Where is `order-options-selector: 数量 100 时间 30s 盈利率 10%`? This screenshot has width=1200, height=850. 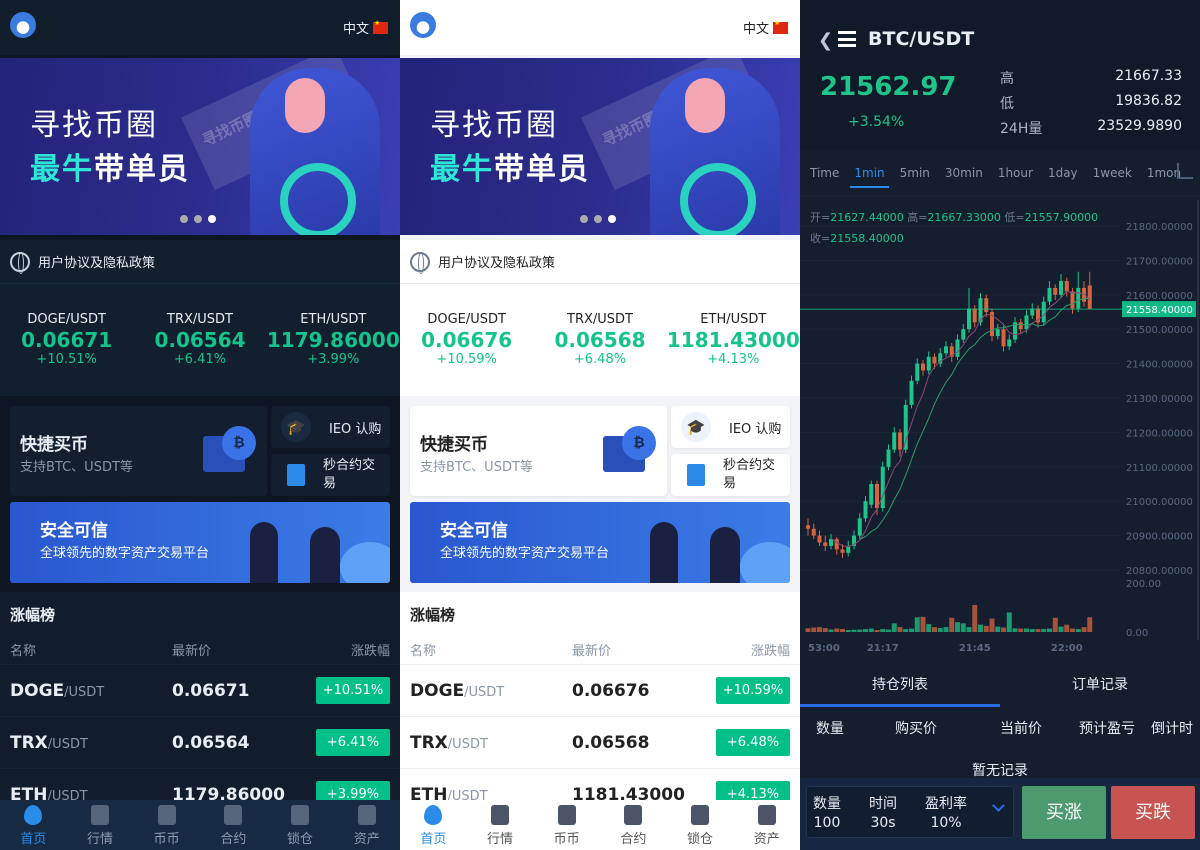 order-options-selector: 数量 100 时间 30s 盈利率 10% is located at coordinates (910, 812).